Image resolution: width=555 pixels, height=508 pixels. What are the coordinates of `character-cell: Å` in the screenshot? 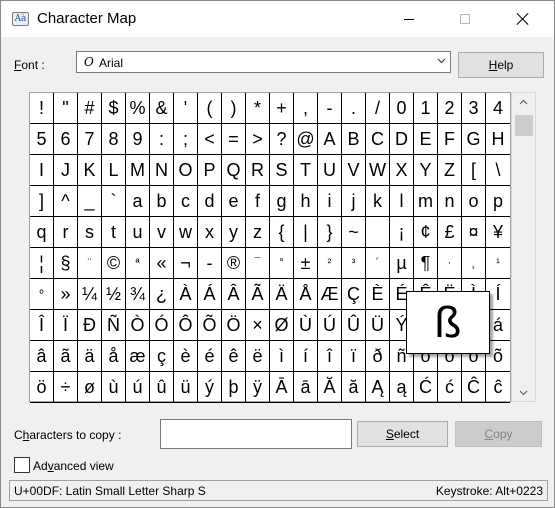 It's located at (306, 294).